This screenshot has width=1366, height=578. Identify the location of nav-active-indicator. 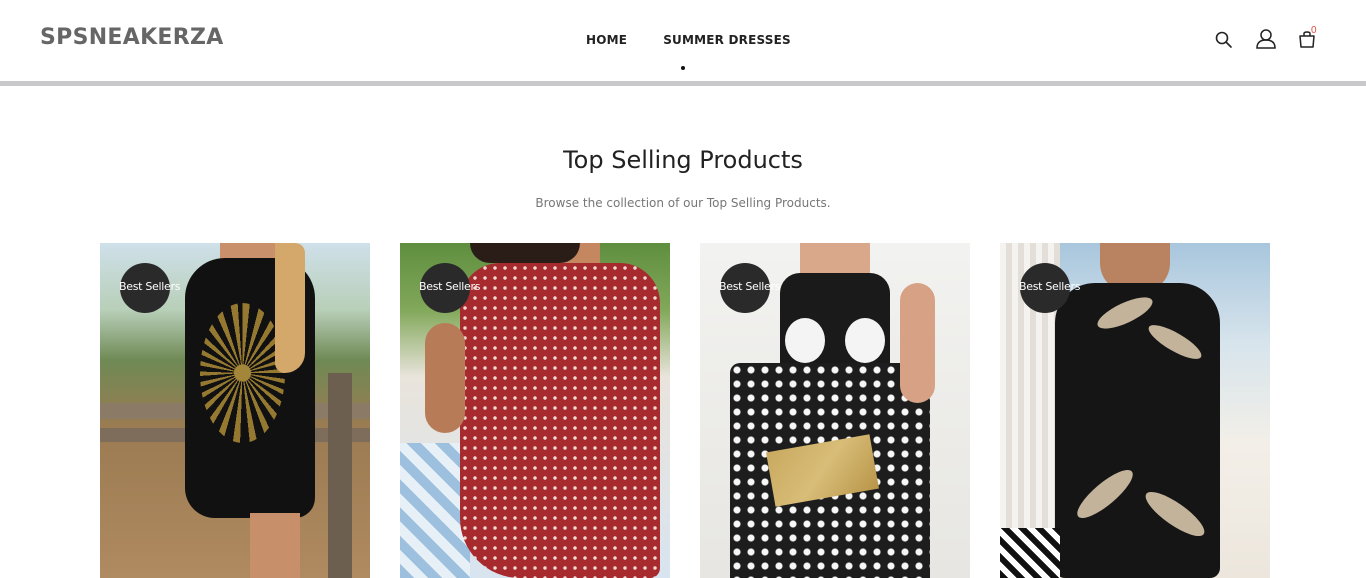
(683, 68).